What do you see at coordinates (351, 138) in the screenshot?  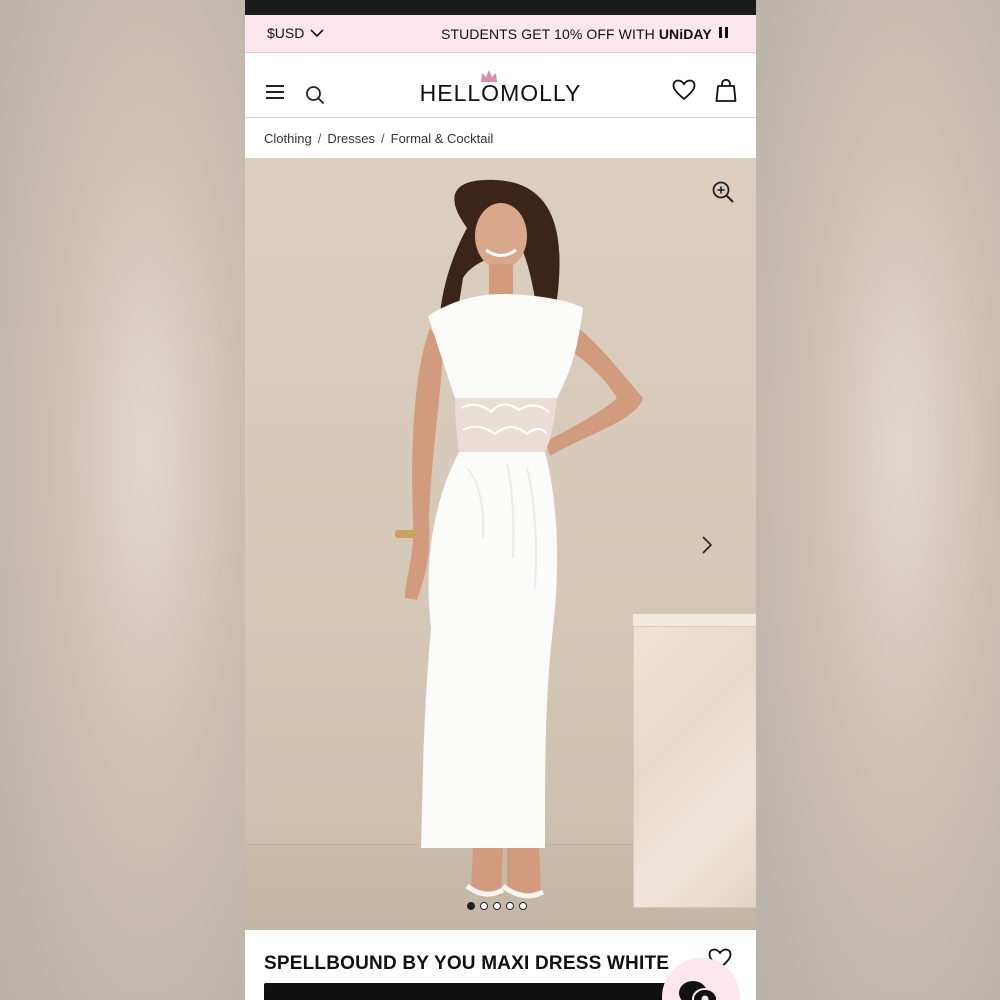 I see `breadcrumb-item-dresses: Dresses` at bounding box center [351, 138].